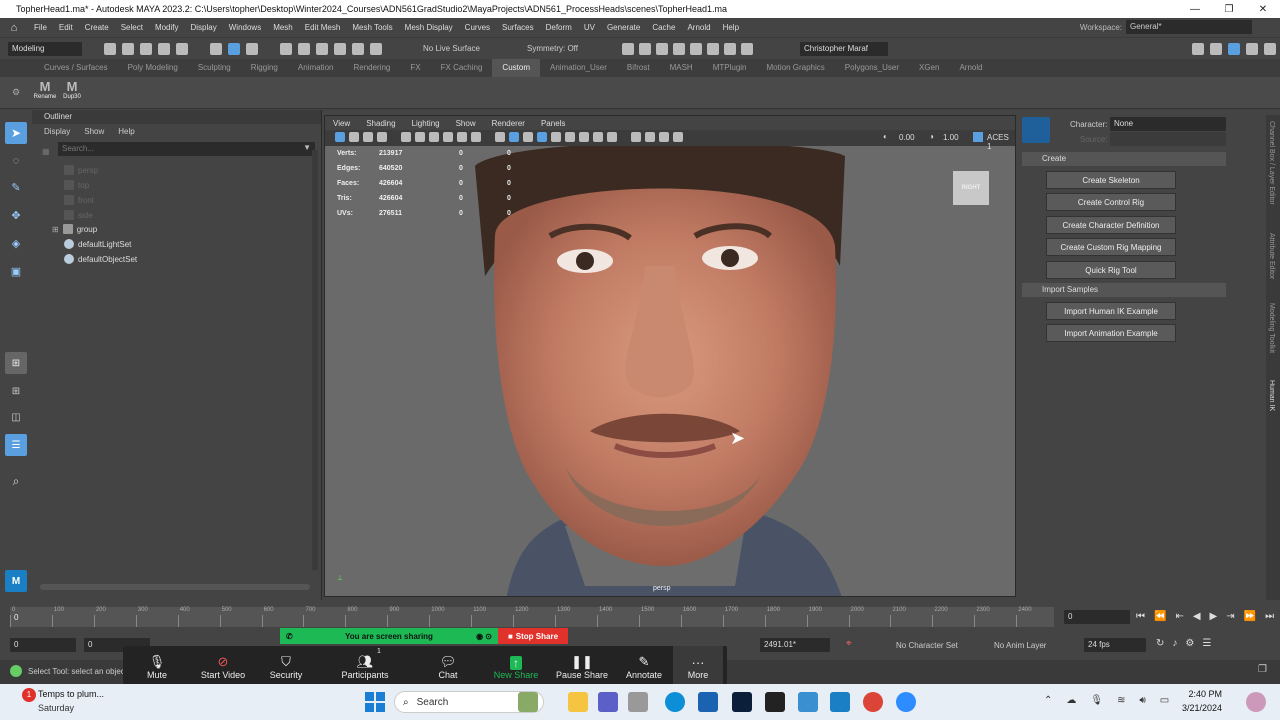 This screenshot has height=720, width=1280. What do you see at coordinates (16, 133) in the screenshot?
I see `select-tool-button: ➤` at bounding box center [16, 133].